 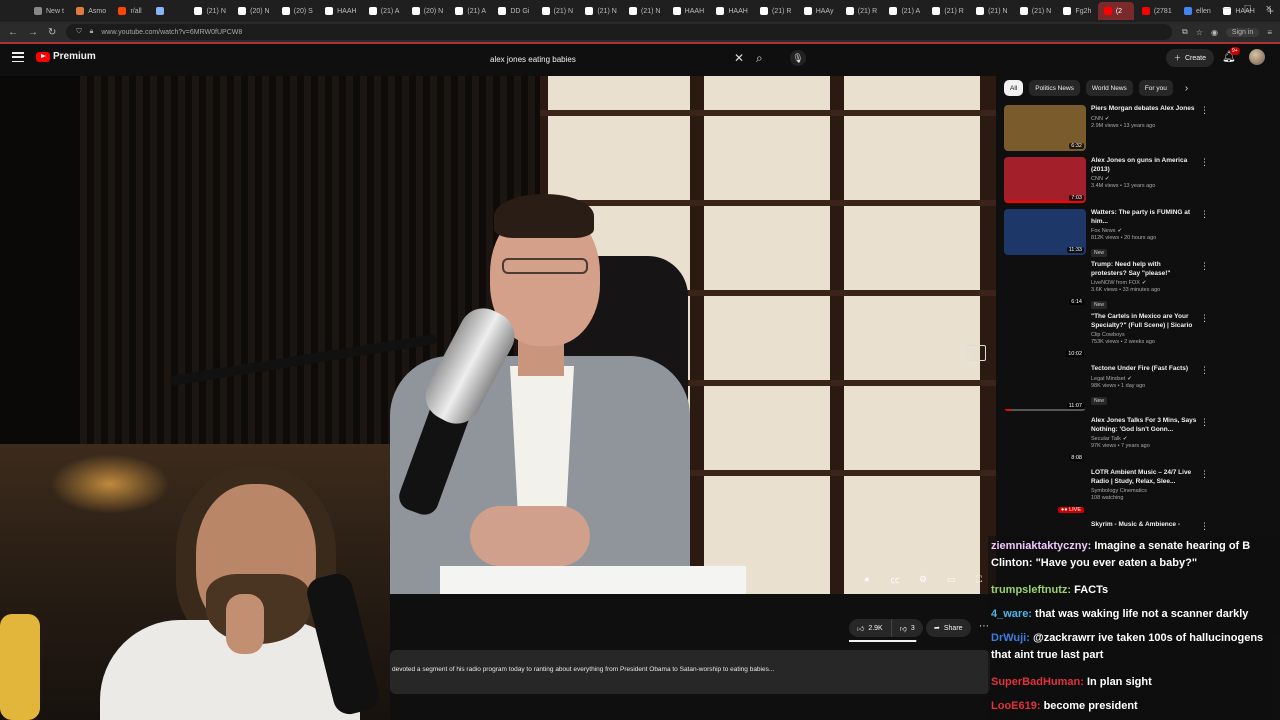 I want to click on video-title: Tectone Under Fire (Fast Facts), so click(x=1144, y=369).